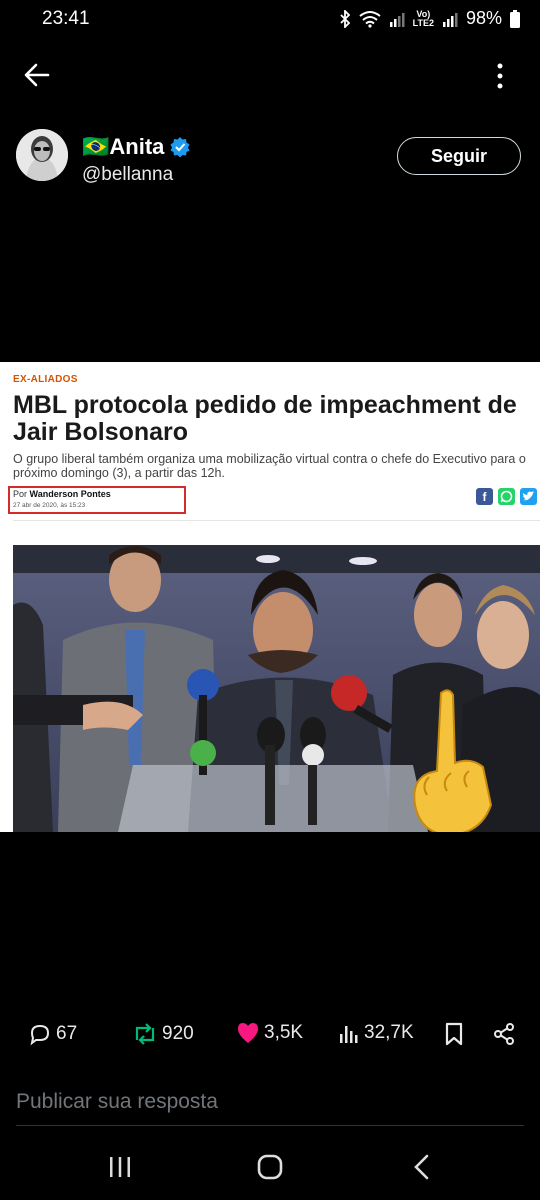 Image resolution: width=540 pixels, height=1200 pixels. I want to click on article-kicker: EX-ALIADOS, so click(45, 379).